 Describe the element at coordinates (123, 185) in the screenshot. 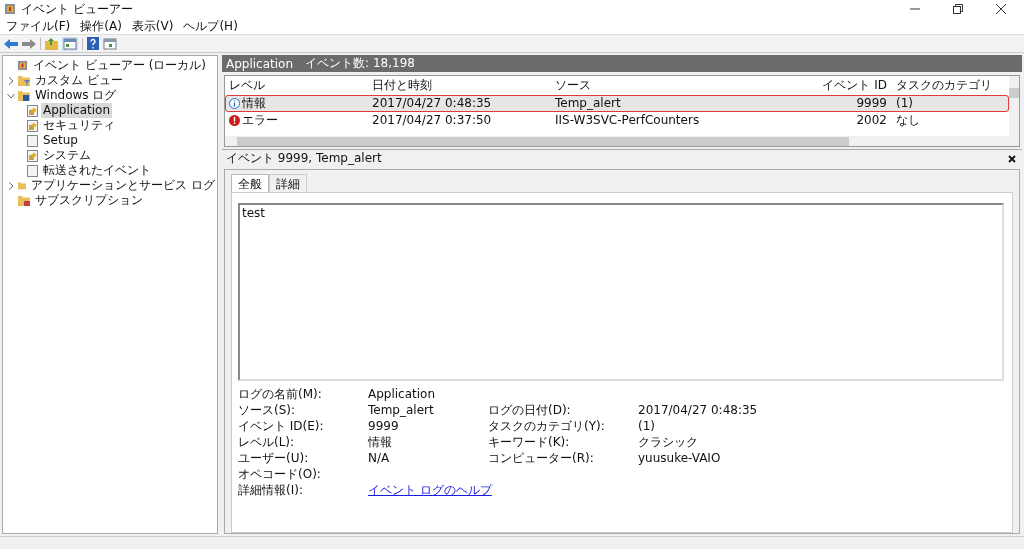

I see `tree-item: アプリケーションとサービス ログ` at that location.